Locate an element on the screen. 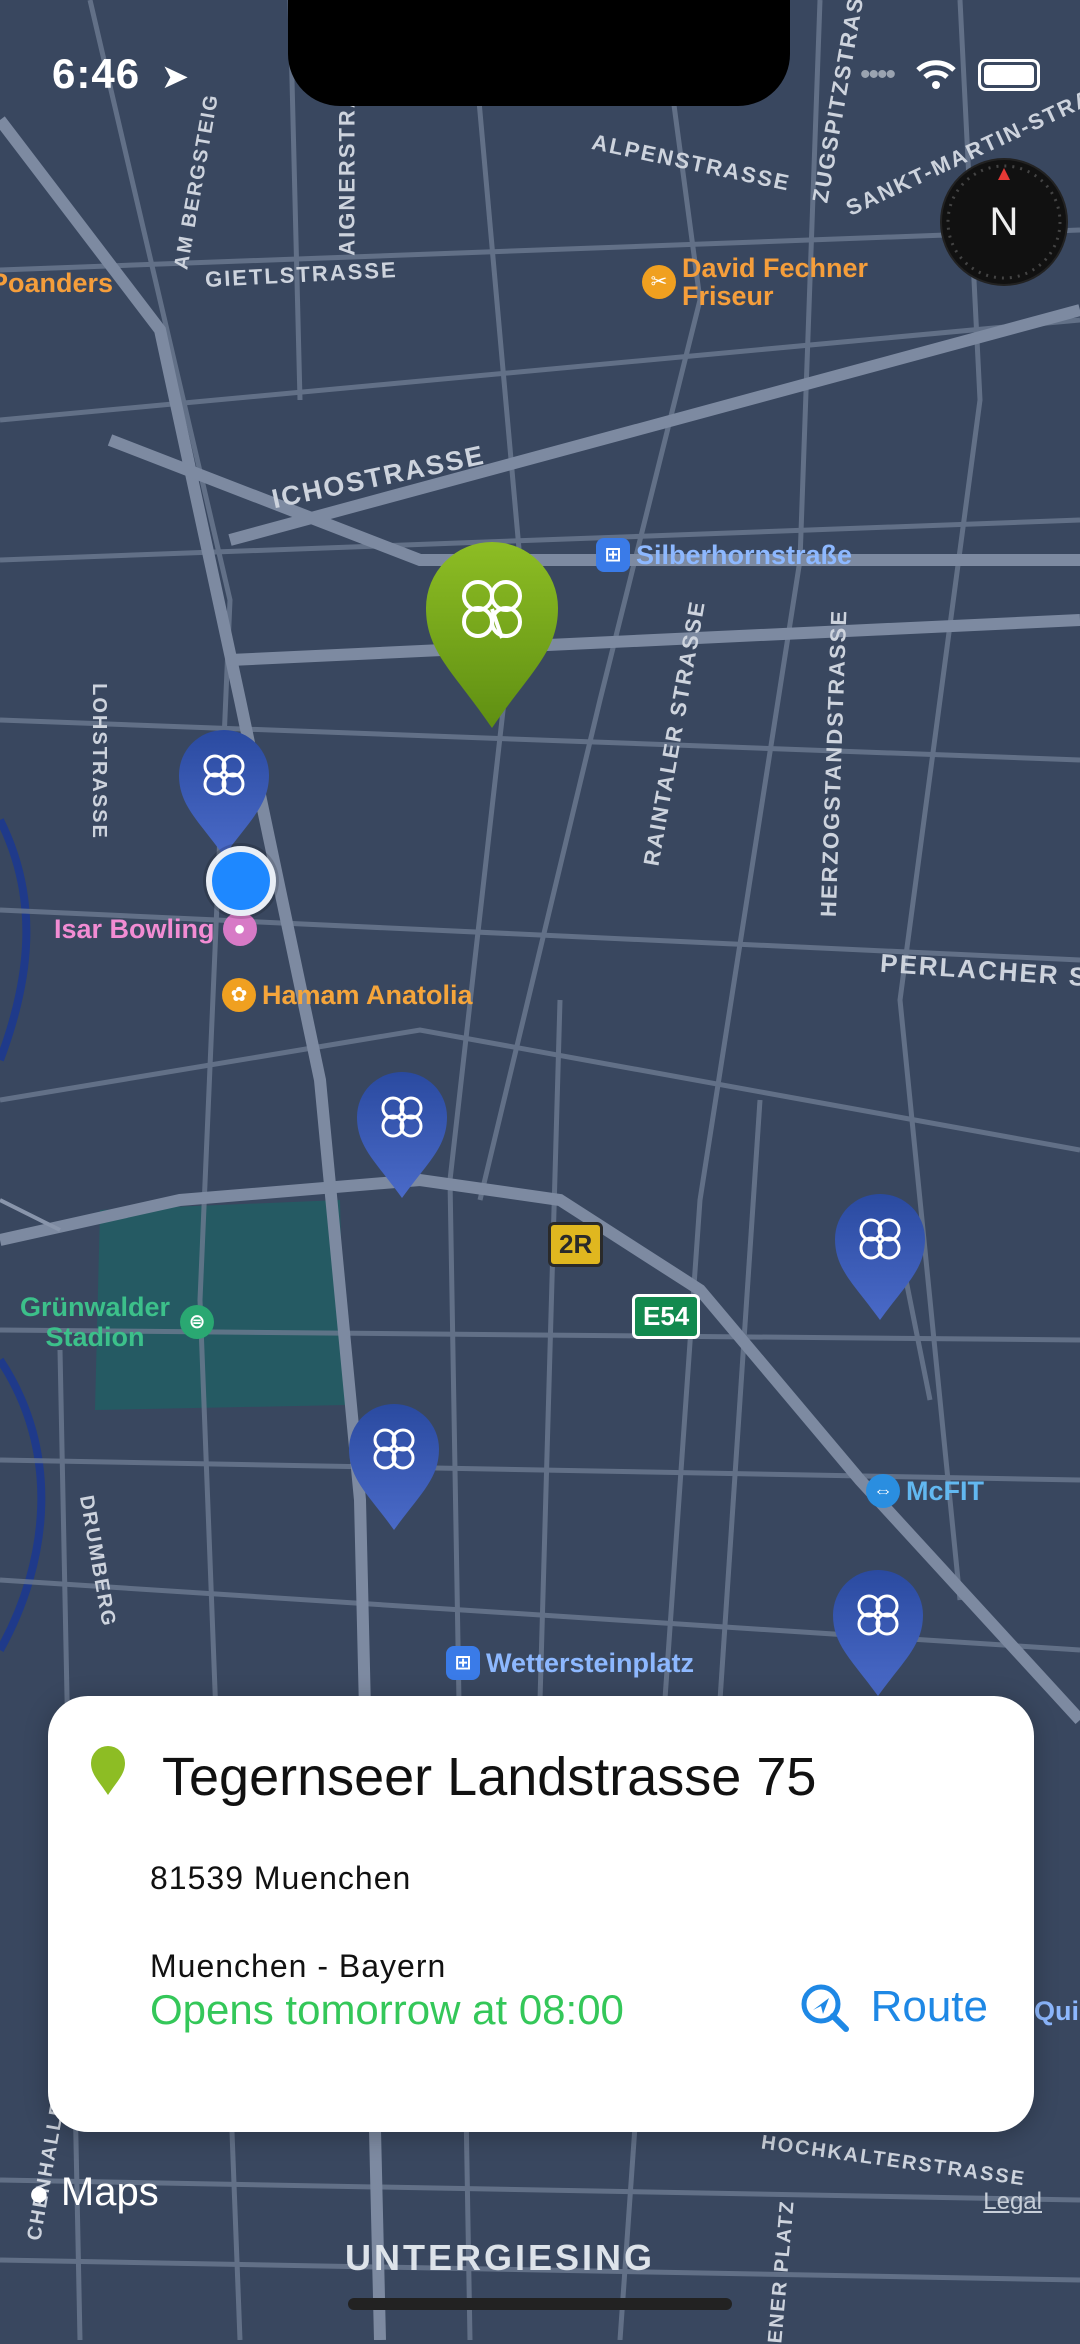 The height and width of the screenshot is (2344, 1080). status-time-label: 6:46 is located at coordinates (96, 73).